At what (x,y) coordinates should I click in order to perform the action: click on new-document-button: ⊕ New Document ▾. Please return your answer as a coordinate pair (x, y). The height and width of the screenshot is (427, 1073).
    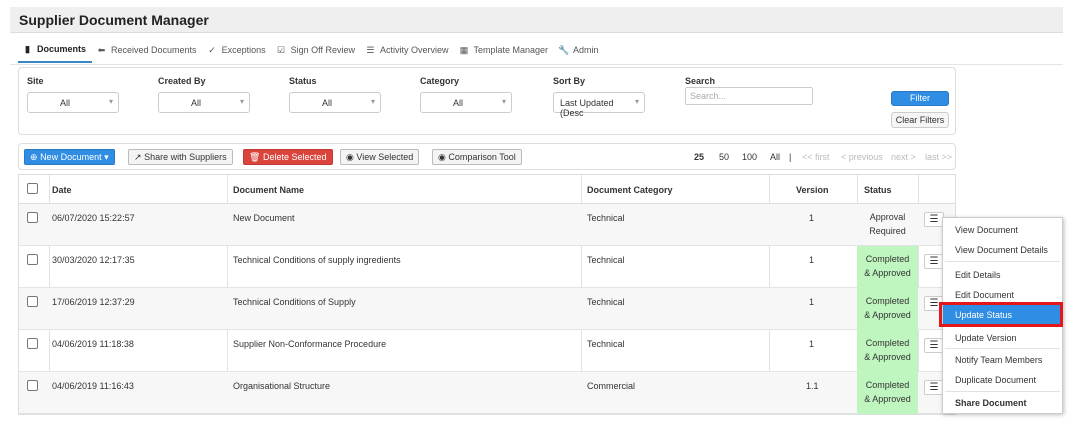
    Looking at the image, I should click on (69, 157).